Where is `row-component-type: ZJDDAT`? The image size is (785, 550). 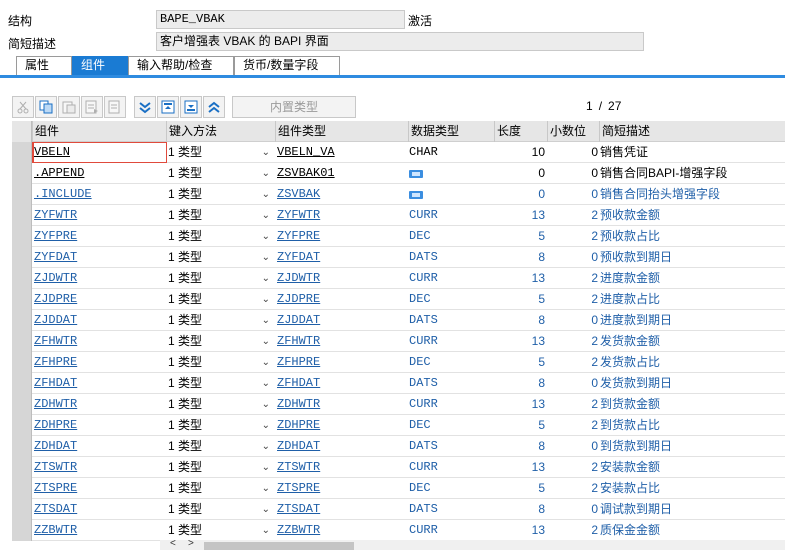 row-component-type: ZJDDAT is located at coordinates (341, 320).